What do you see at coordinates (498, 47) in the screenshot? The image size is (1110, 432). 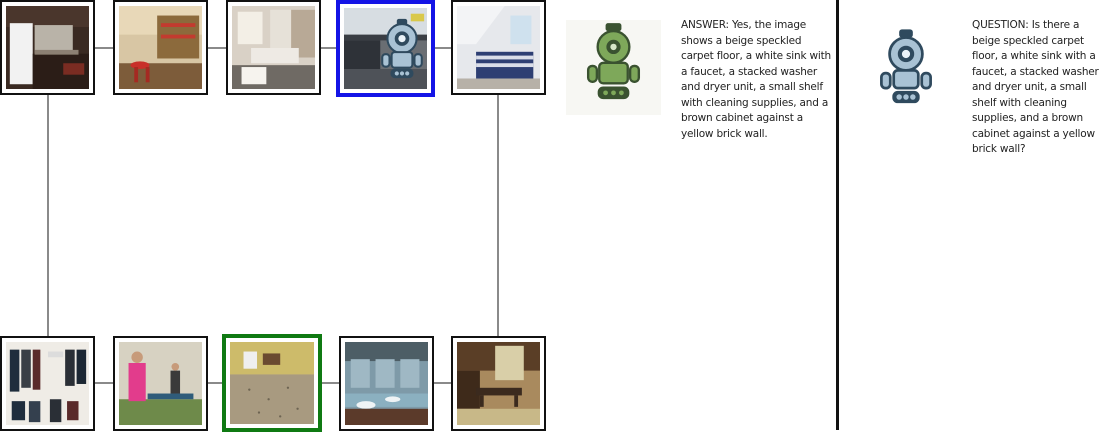 I see `room-node-bedroom` at bounding box center [498, 47].